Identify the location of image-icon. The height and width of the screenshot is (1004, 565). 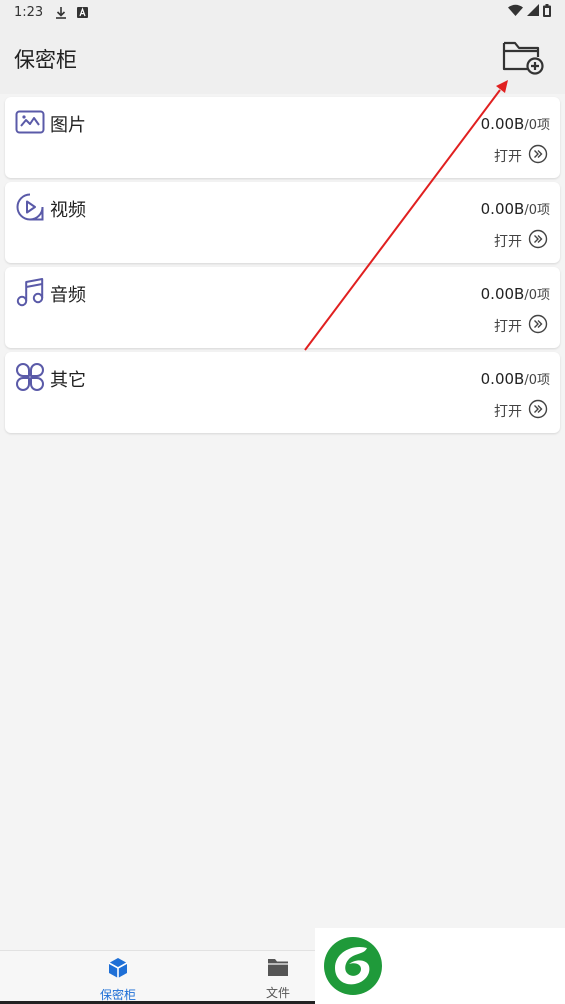
(30, 122).